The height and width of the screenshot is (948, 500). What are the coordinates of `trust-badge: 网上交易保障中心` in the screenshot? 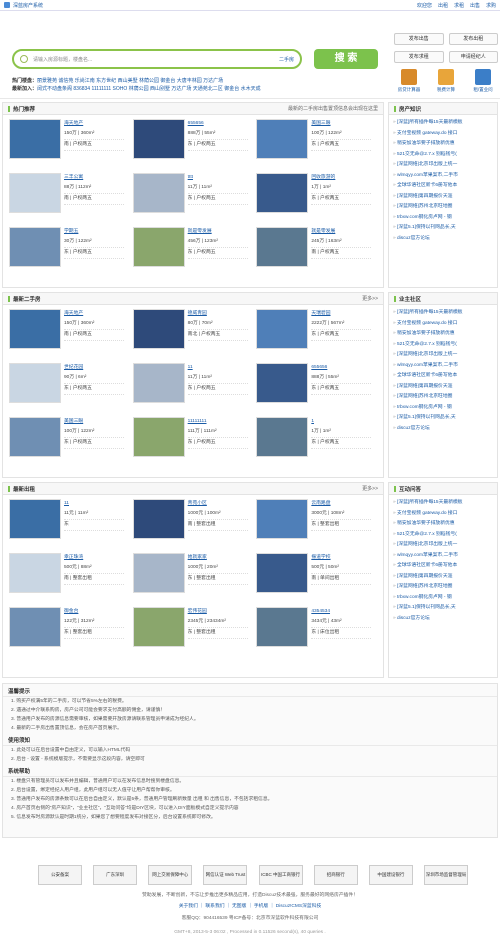 It's located at (170, 875).